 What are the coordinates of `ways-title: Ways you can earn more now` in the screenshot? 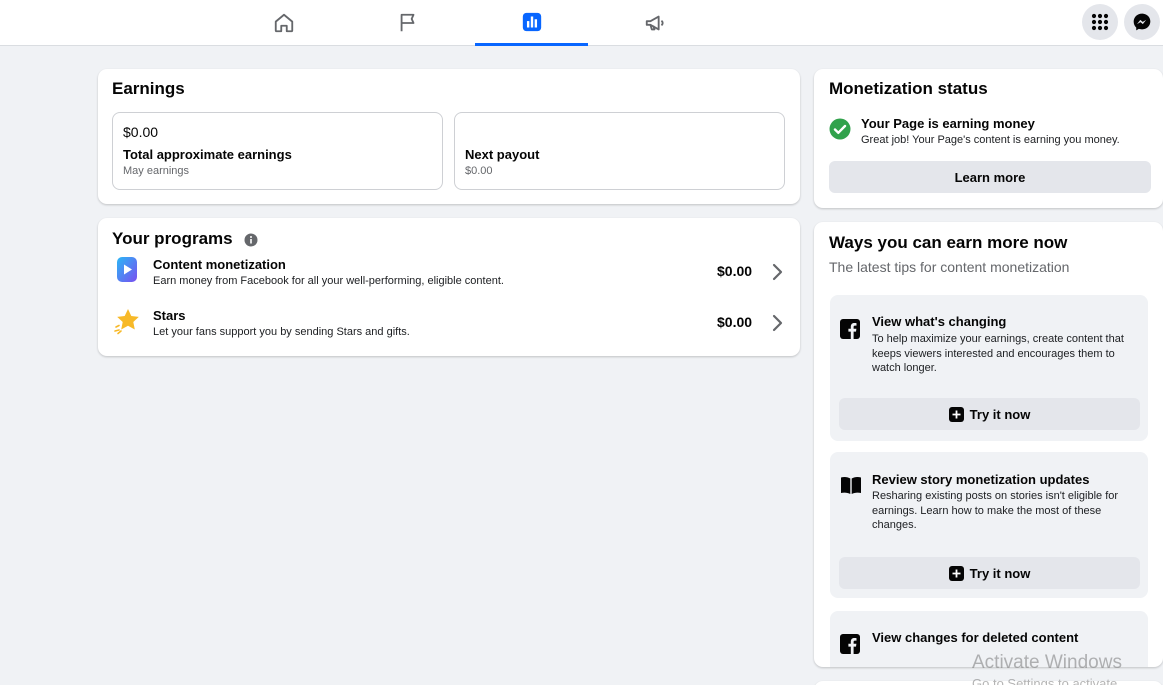 It's located at (948, 242).